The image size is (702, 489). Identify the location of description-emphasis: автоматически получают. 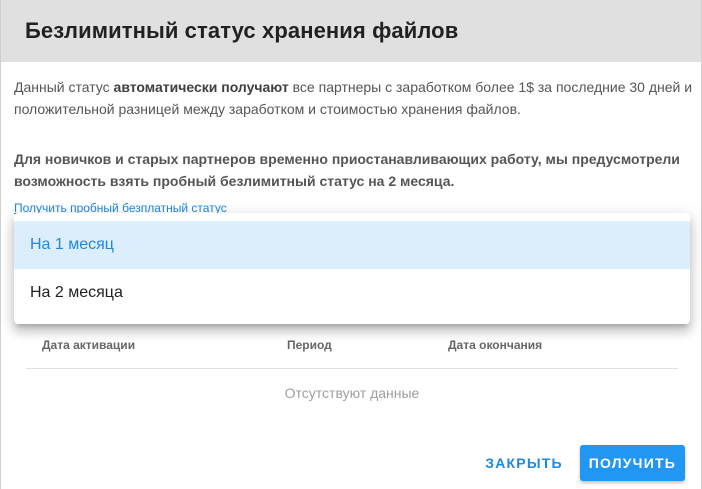
(201, 87).